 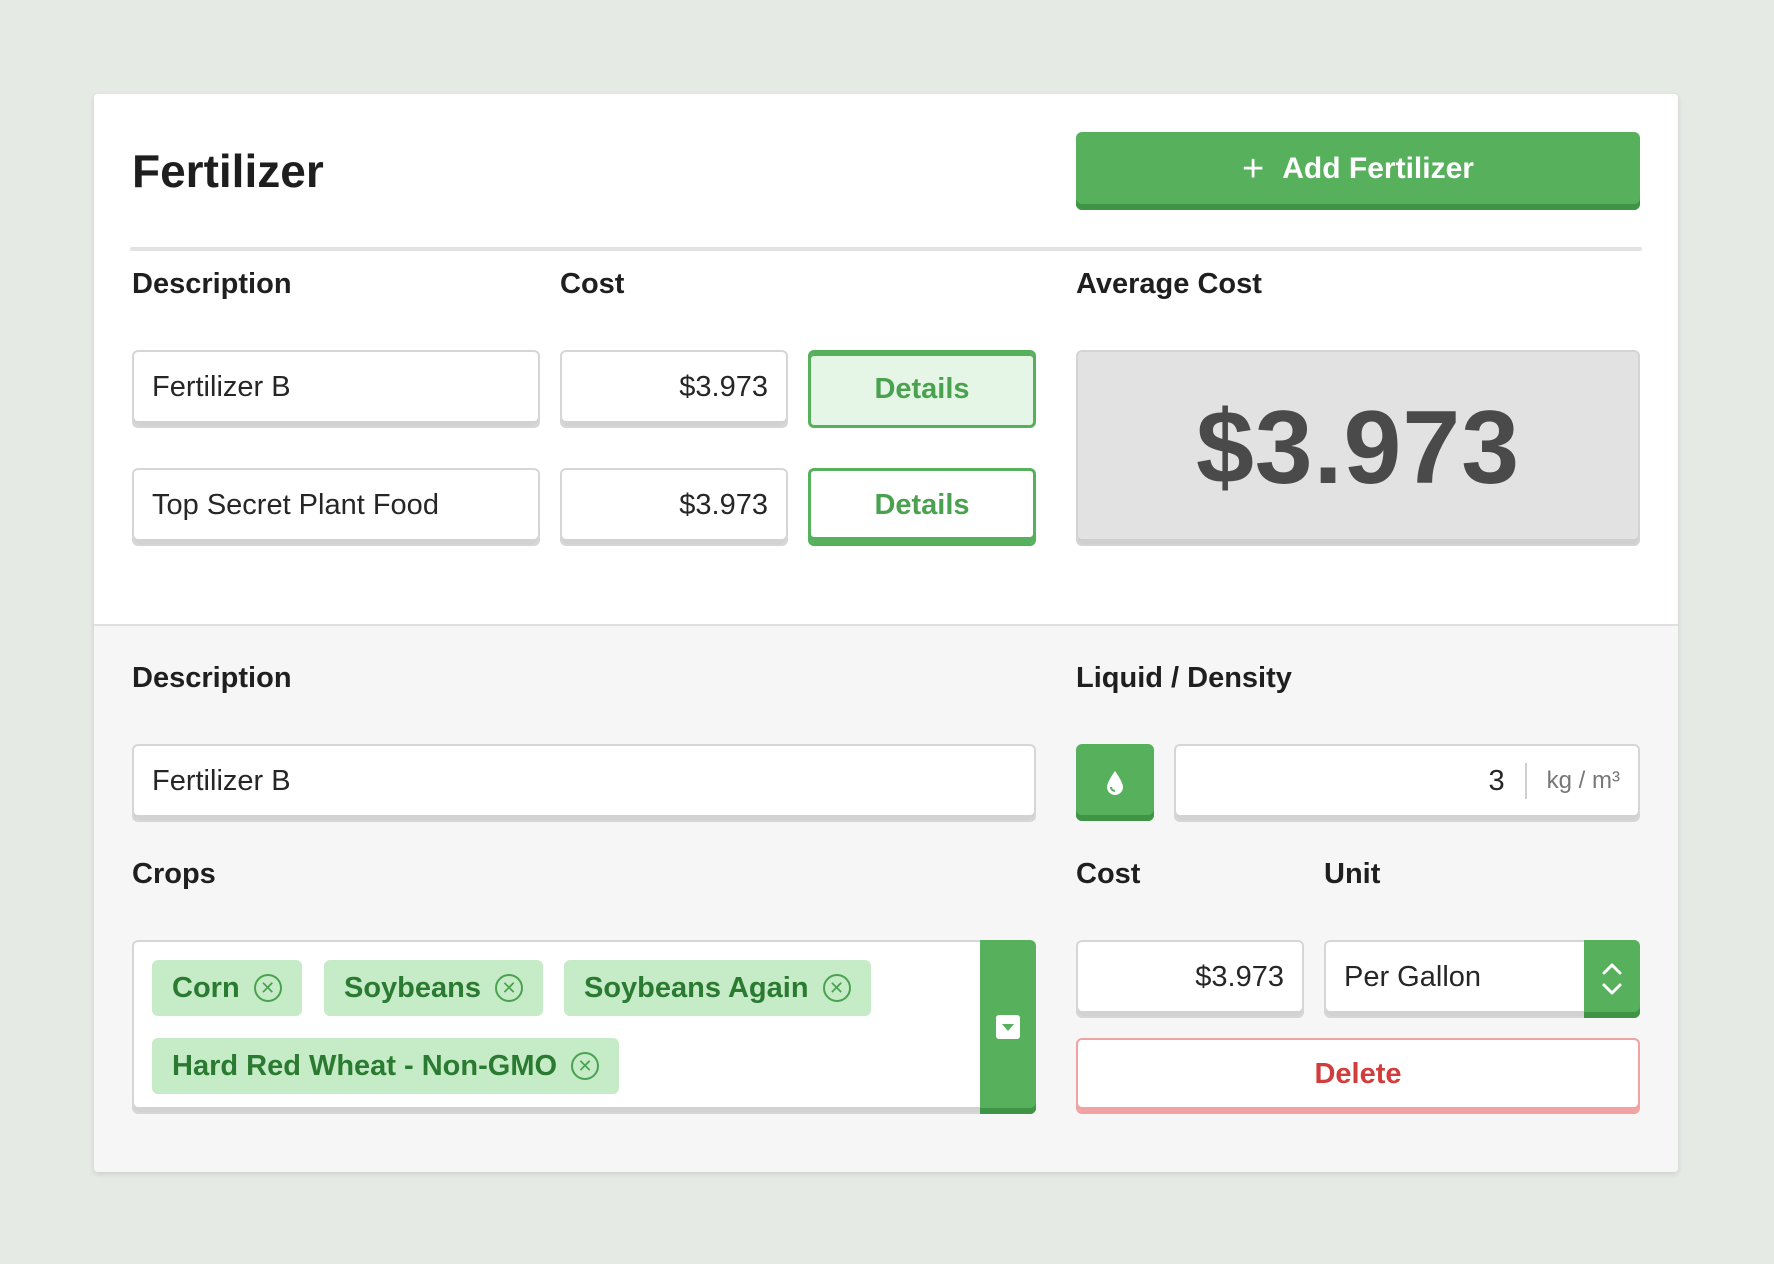 What do you see at coordinates (1239, 976) in the screenshot?
I see `editor-cost-value: $3.973` at bounding box center [1239, 976].